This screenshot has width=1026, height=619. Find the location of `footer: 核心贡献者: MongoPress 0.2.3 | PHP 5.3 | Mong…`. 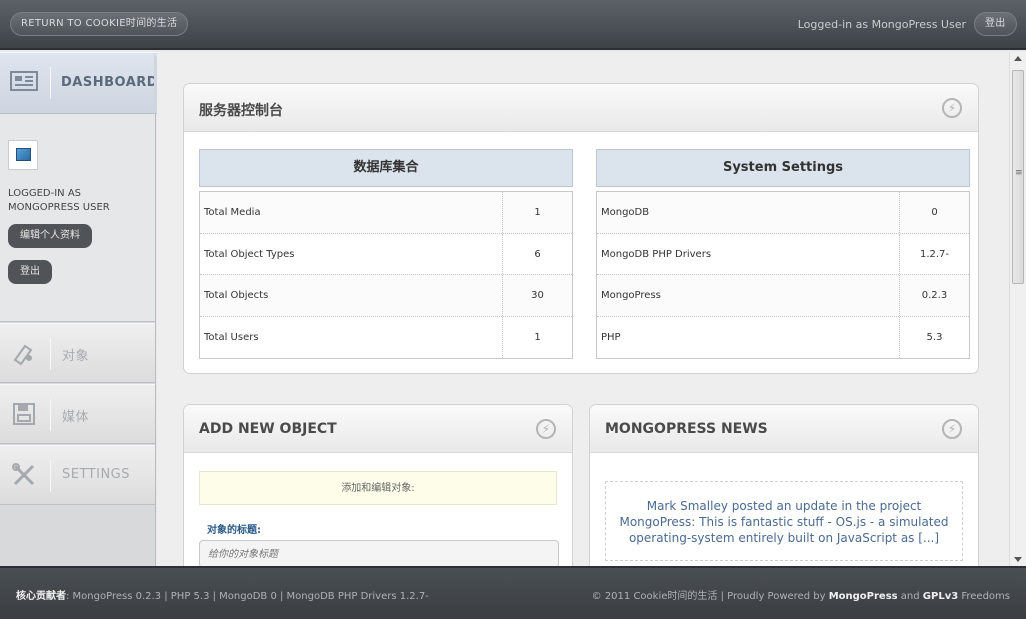

footer: 核心贡献者: MongoPress 0.2.3 | PHP 5.3 | Mong… is located at coordinates (513, 592).